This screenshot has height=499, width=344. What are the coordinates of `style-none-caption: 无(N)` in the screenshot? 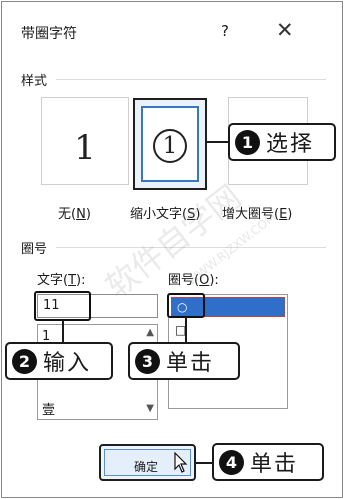 It's located at (74, 214).